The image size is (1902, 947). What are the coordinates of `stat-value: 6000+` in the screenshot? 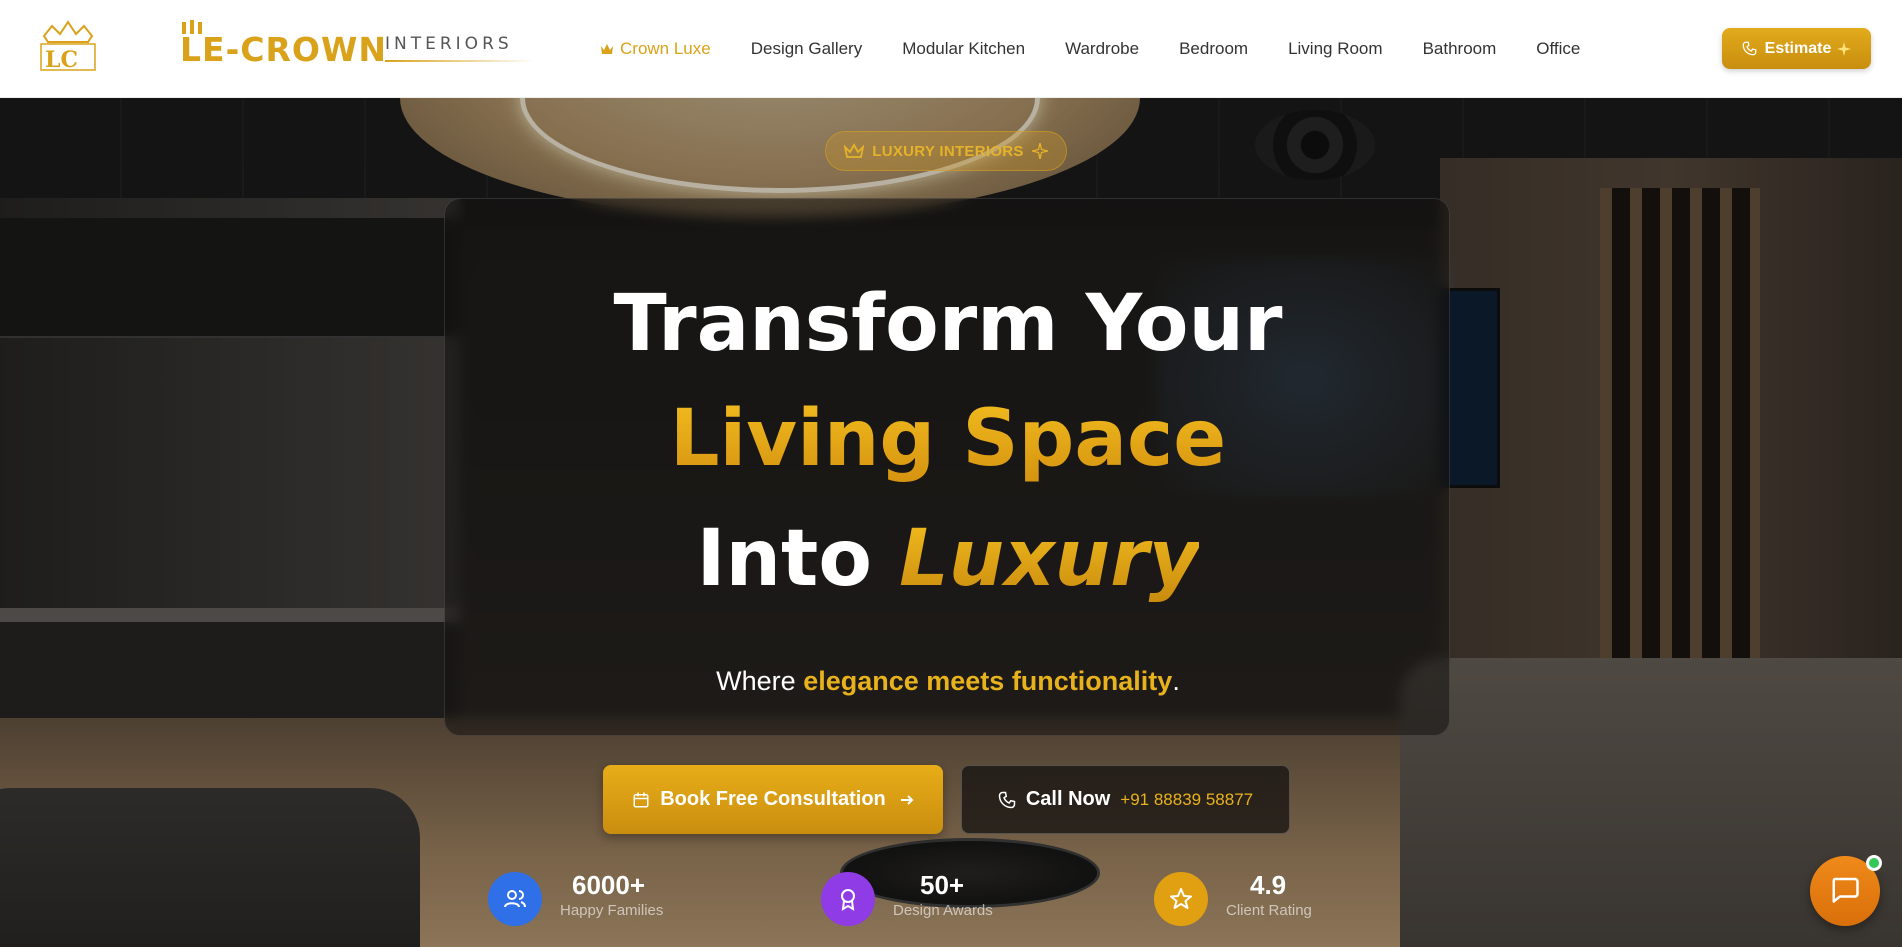 It's located at (609, 885).